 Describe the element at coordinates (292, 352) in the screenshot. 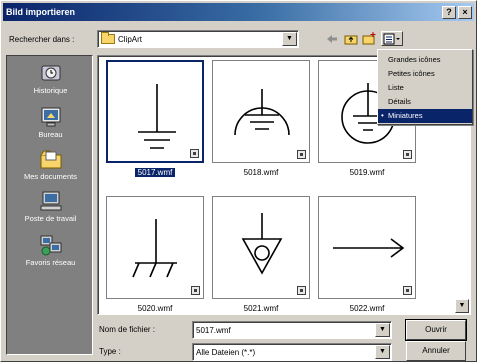

I see `file-type-select: Alle Dateien (*.*) ▼` at that location.